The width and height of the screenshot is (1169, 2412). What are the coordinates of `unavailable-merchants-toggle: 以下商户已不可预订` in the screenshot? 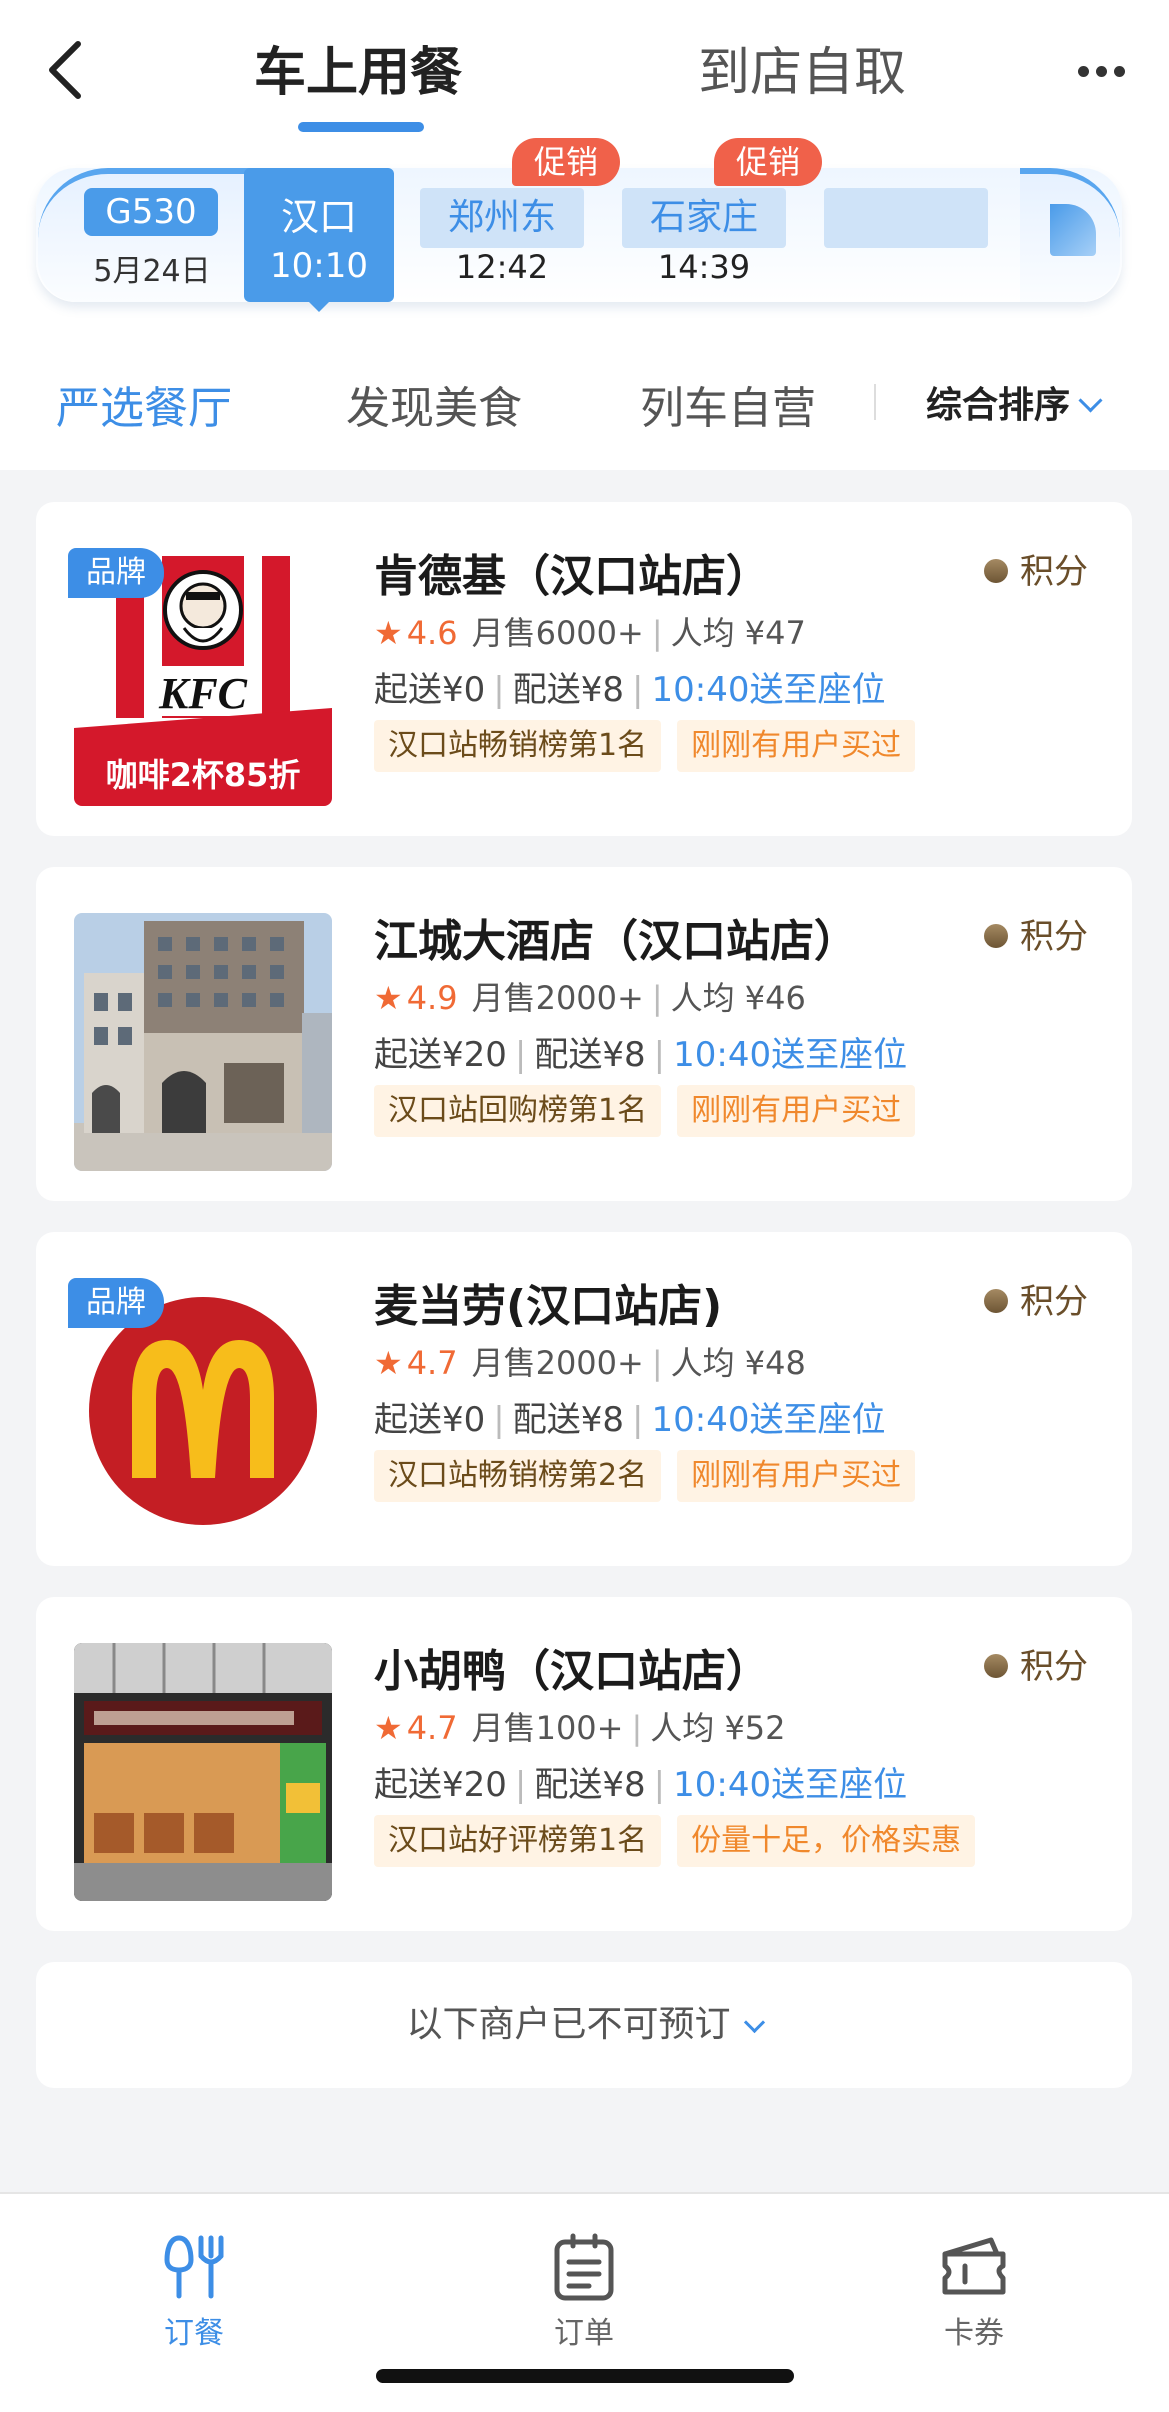 It's located at (584, 2025).